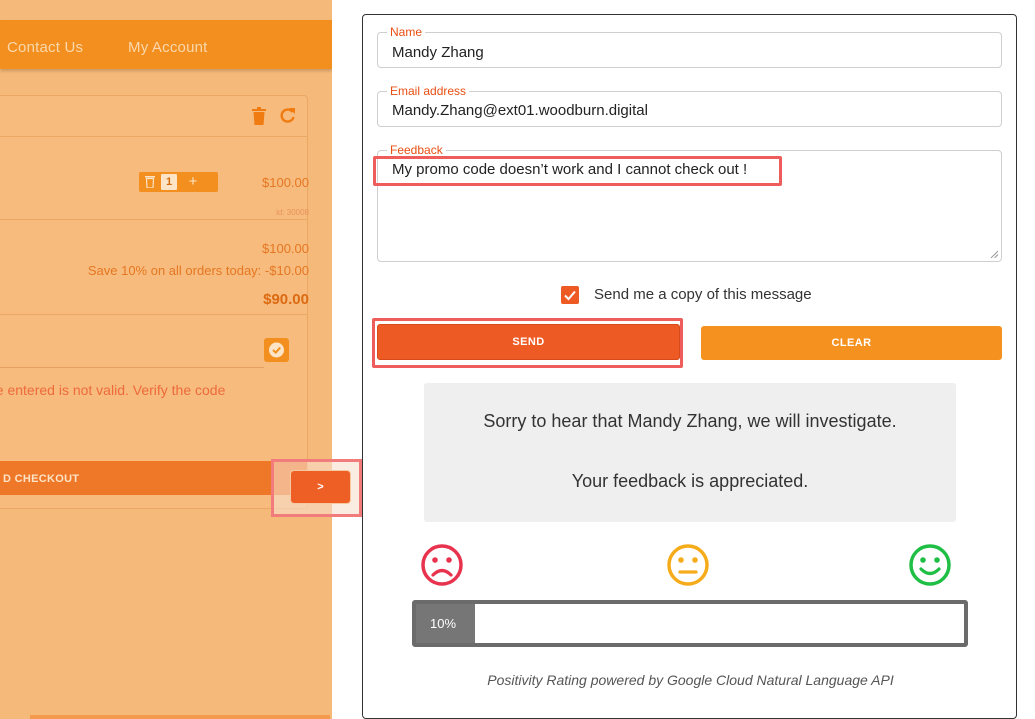 This screenshot has height=719, width=1035. I want to click on checkmark-icon, so click(570, 295).